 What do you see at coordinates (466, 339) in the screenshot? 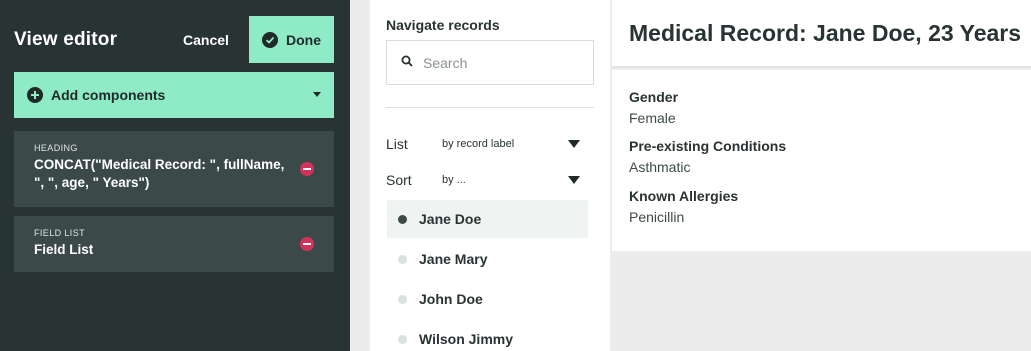
I see `record-name: Wilson Jimmy` at bounding box center [466, 339].